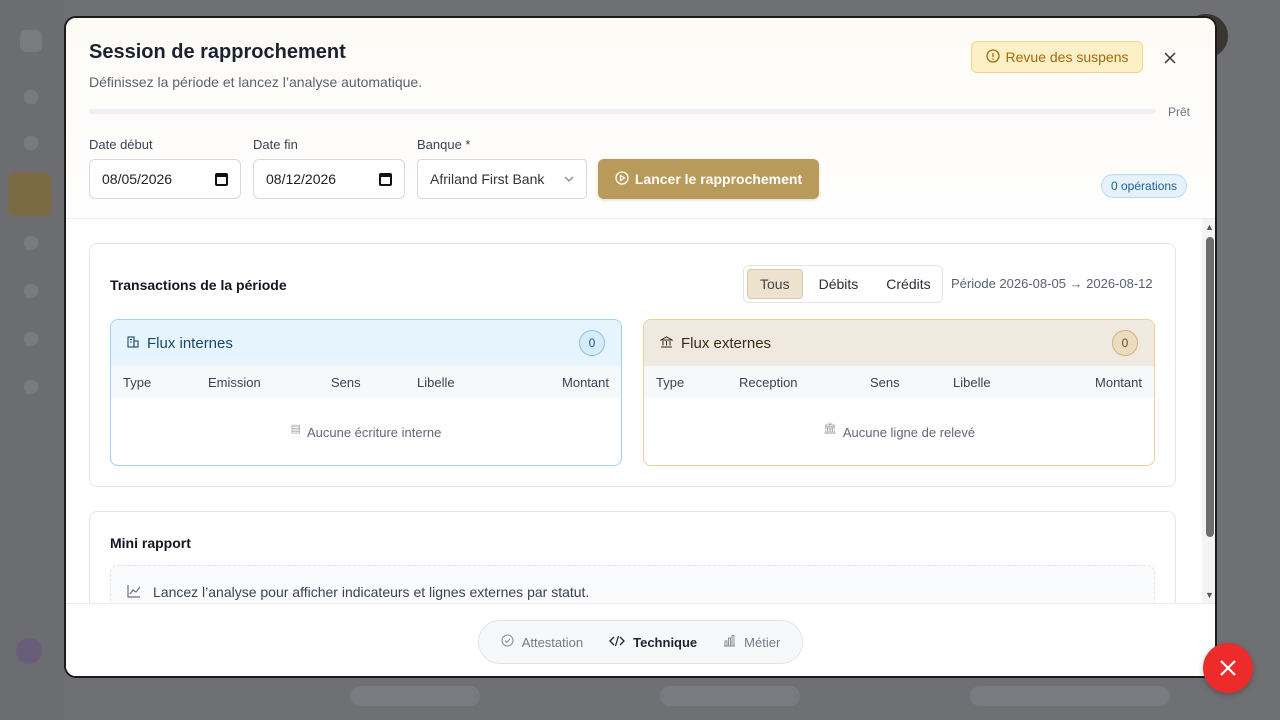 This screenshot has width=1280, height=720. Describe the element at coordinates (487, 179) in the screenshot. I see `bank-select-value: Afriland First Bank` at that location.